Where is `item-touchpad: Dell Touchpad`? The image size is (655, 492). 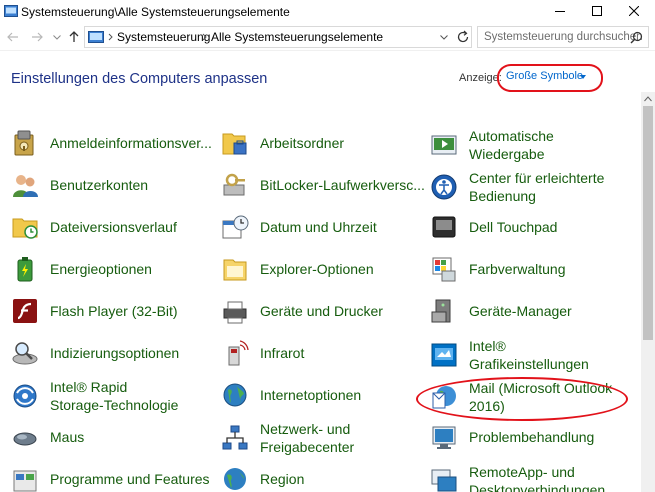 item-touchpad: Dell Touchpad is located at coordinates (535, 229).